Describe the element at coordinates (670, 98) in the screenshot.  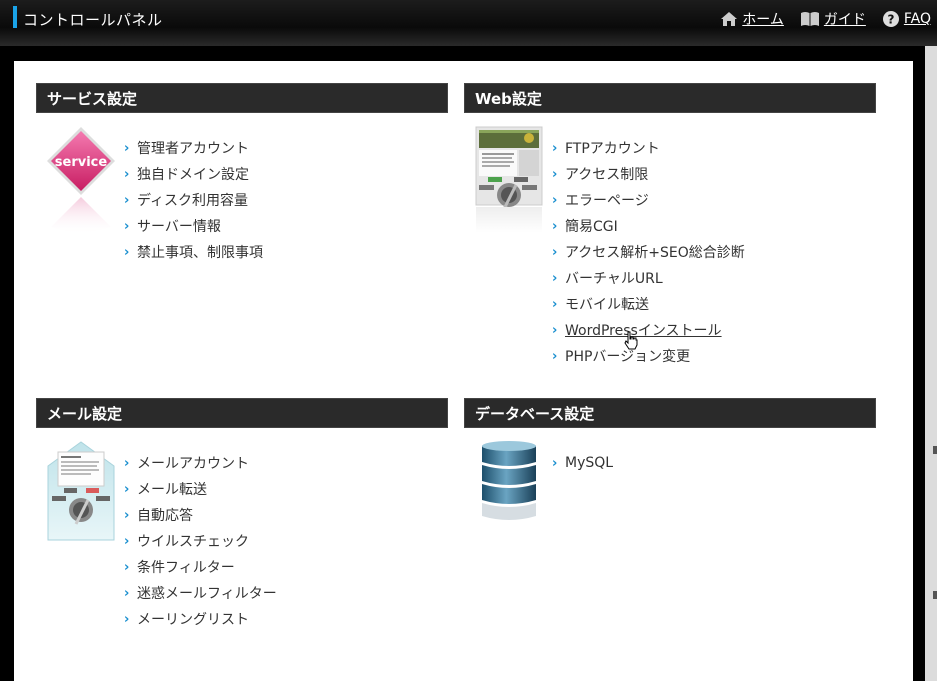
I see `section-web-title: Web設定` at that location.